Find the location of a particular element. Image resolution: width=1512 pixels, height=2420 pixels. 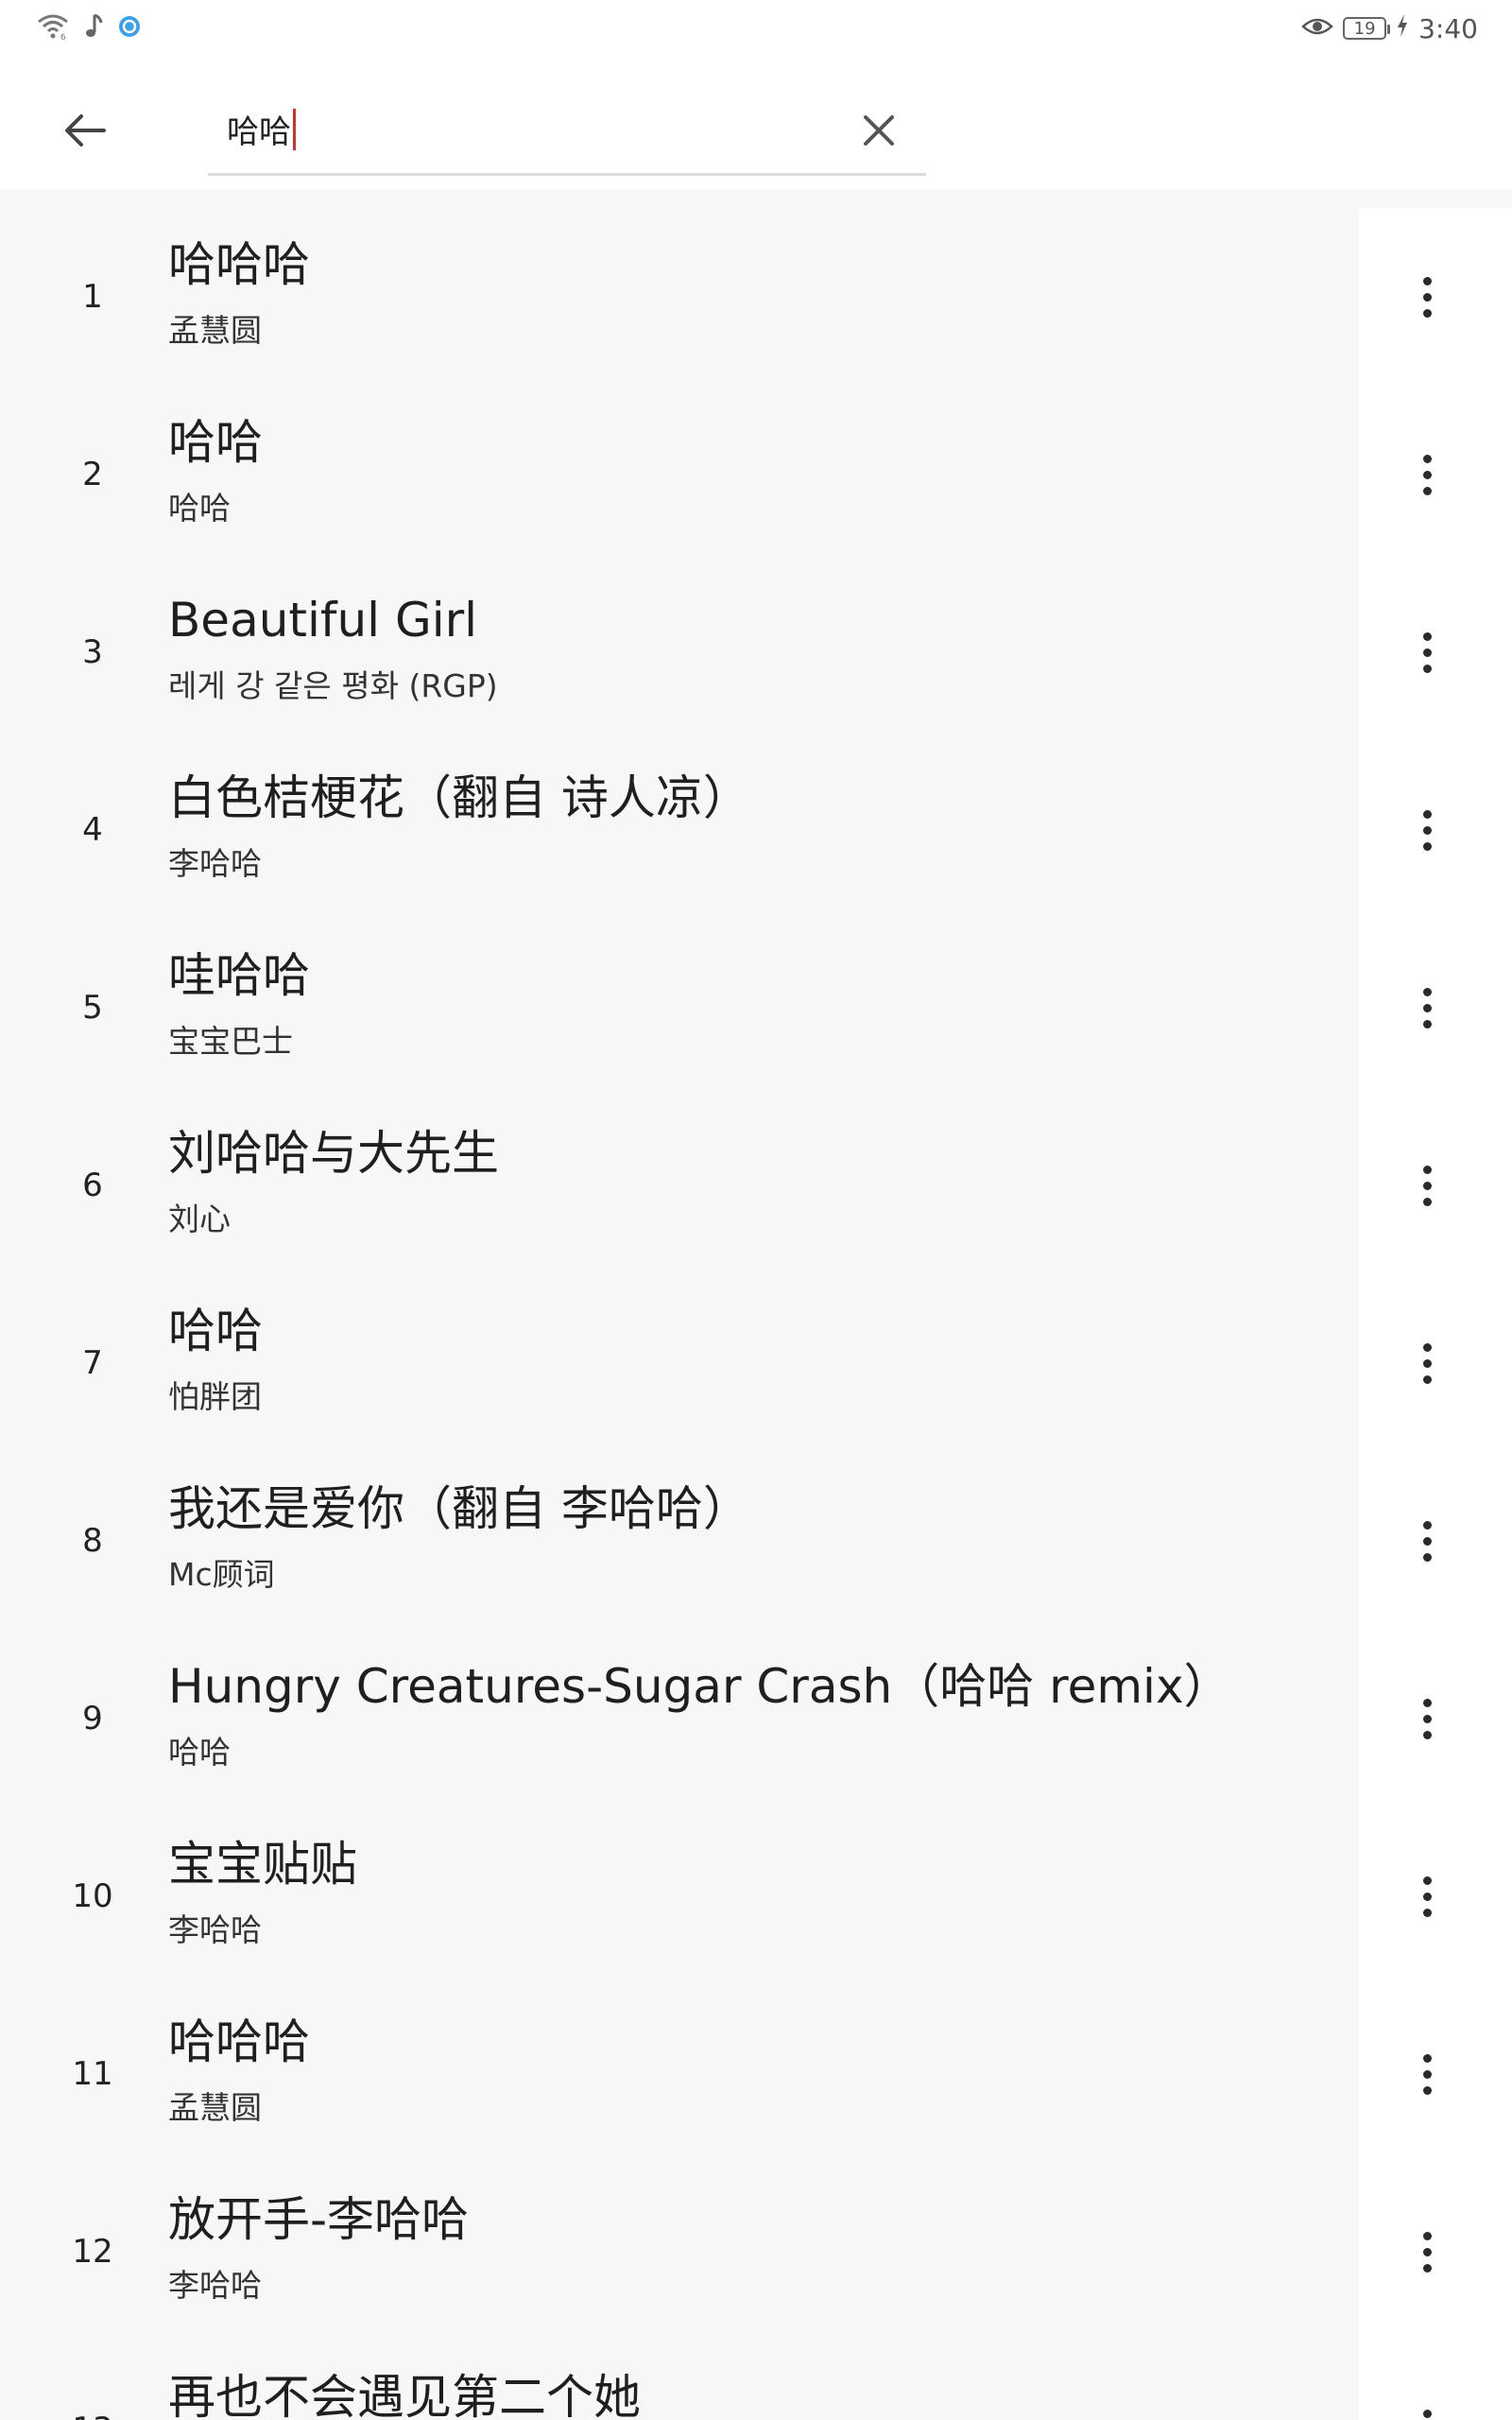

result-index: 4 is located at coordinates (92, 830).